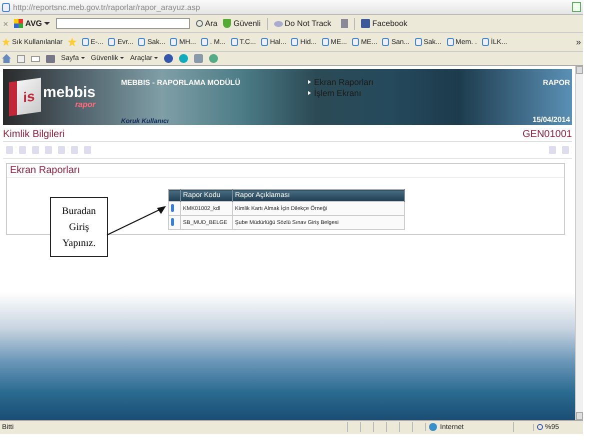 The image size is (600, 445). What do you see at coordinates (25, 97) in the screenshot?
I see `logo-cube: is` at bounding box center [25, 97].